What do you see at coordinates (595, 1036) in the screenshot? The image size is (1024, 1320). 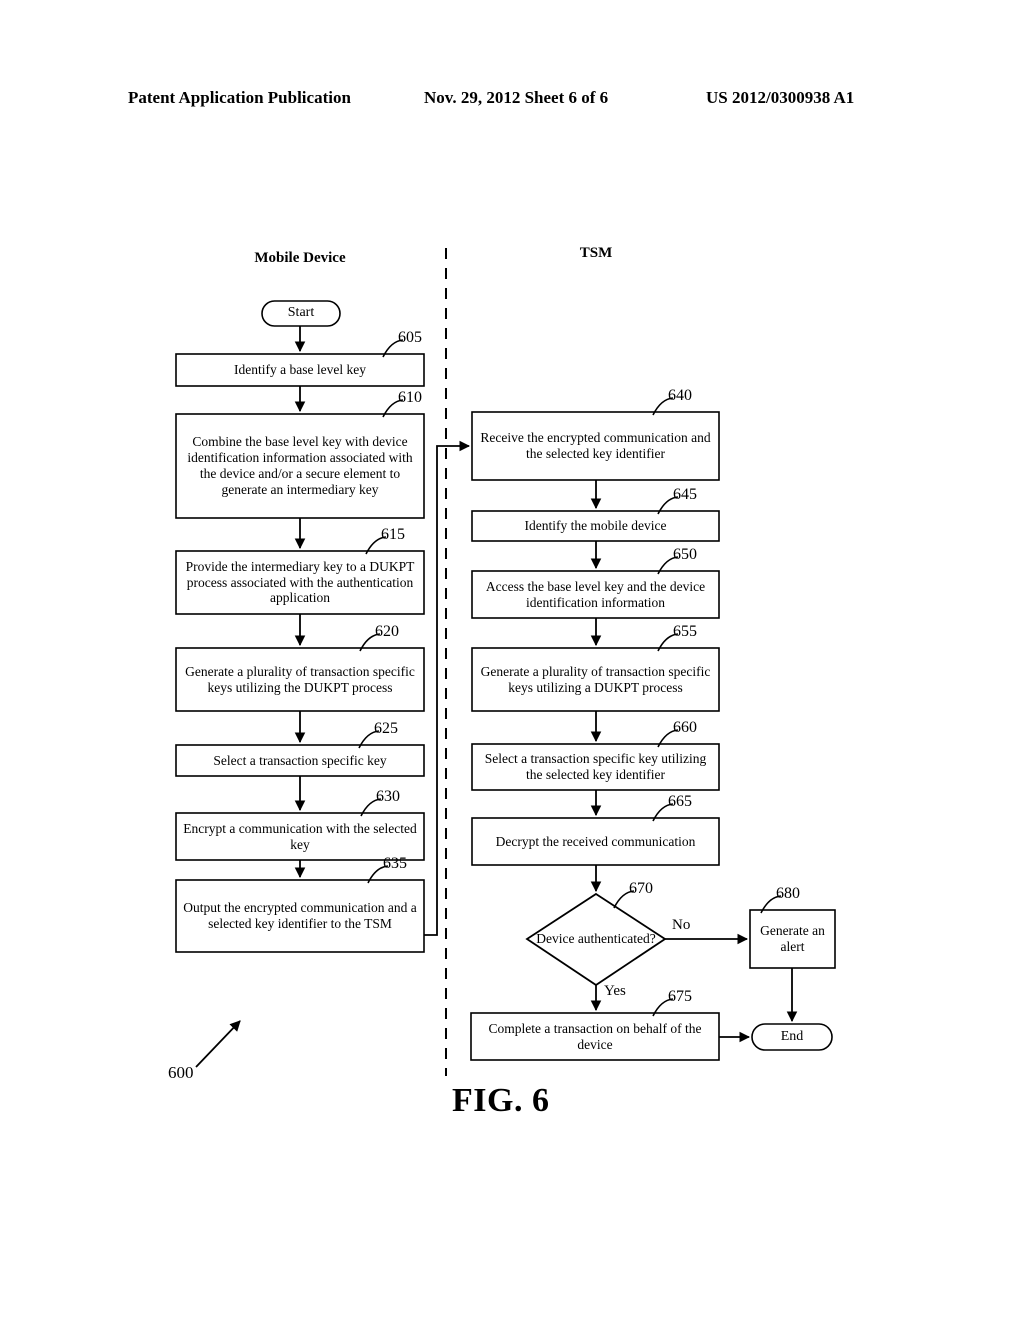 I see `node-675-shape` at bounding box center [595, 1036].